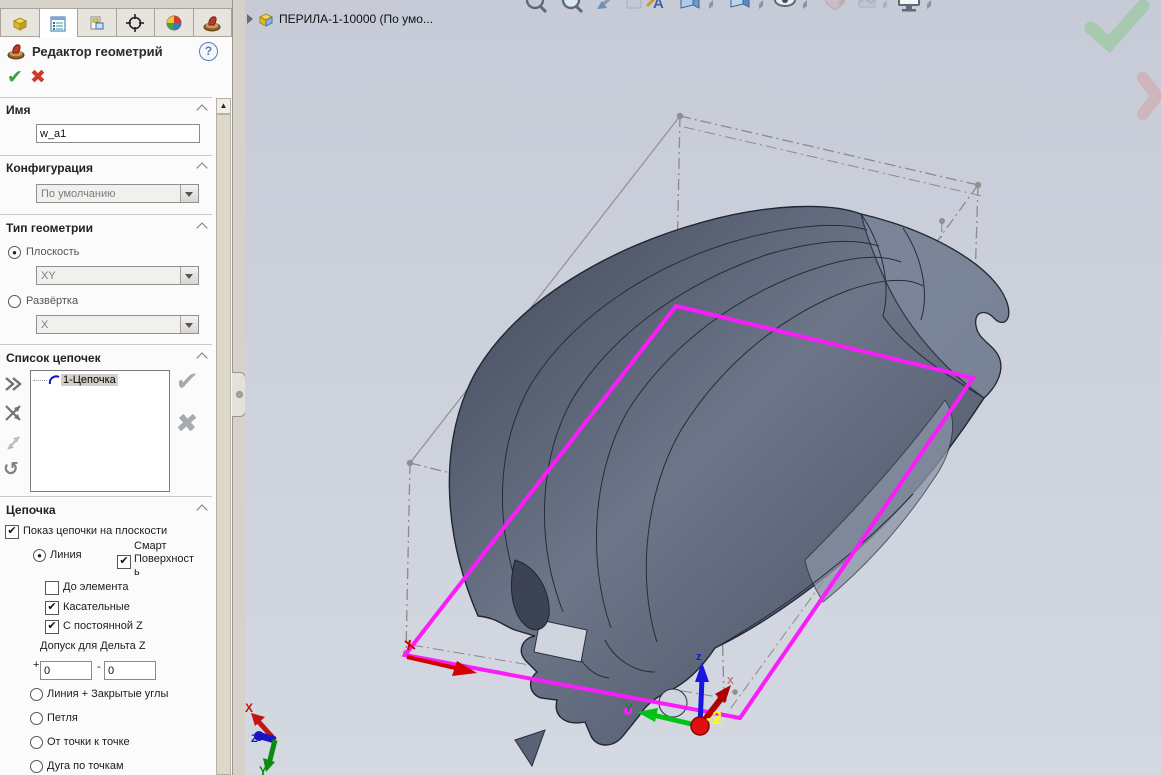  What do you see at coordinates (914, 6) in the screenshot?
I see `view-settings-icon` at bounding box center [914, 6].